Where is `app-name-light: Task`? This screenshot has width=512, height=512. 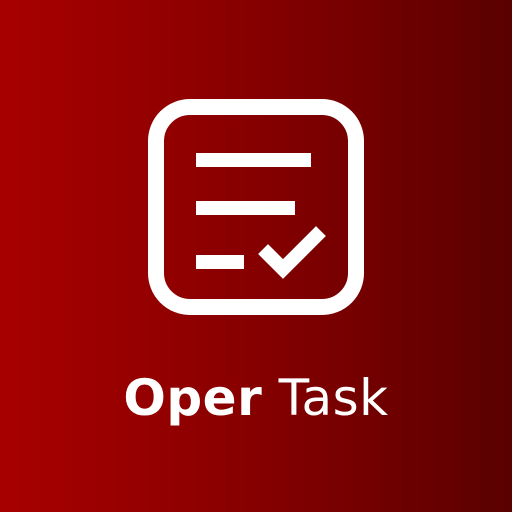 app-name-light: Task is located at coordinates (333, 398).